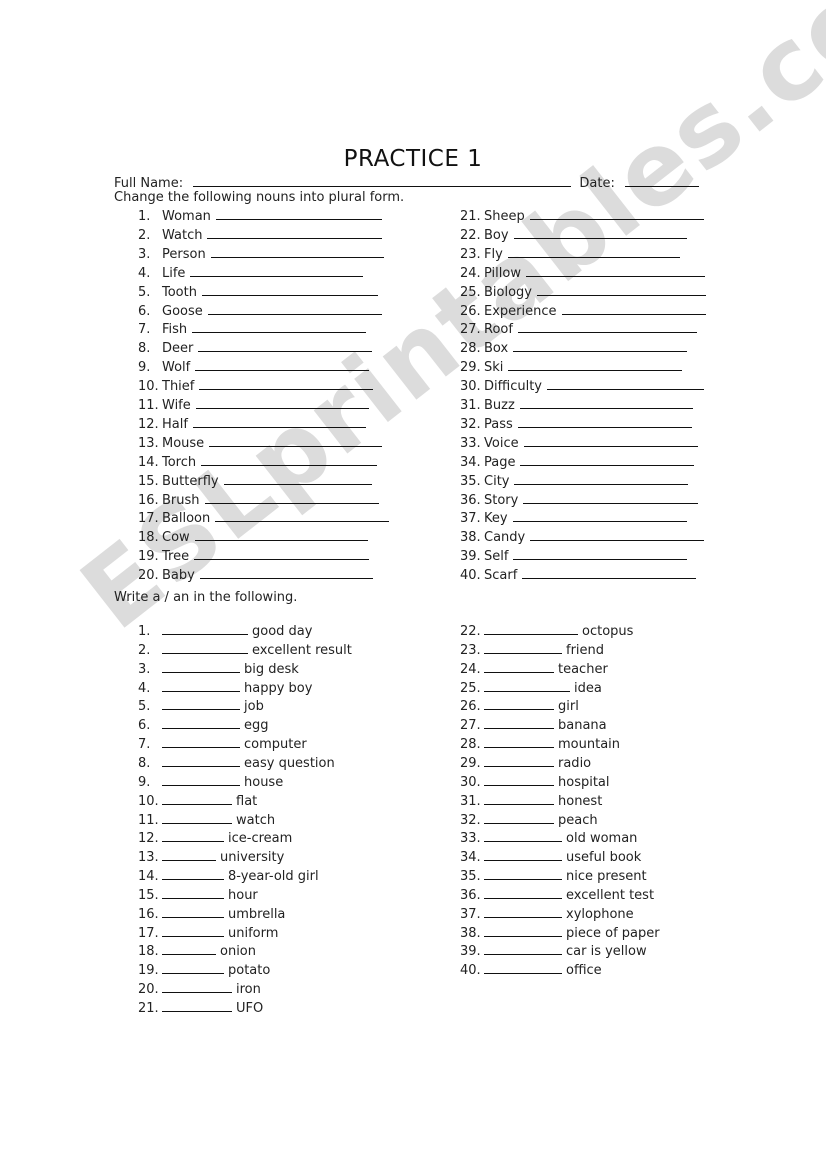  Describe the element at coordinates (582, 726) in the screenshot. I see `phrase-text: banana` at that location.